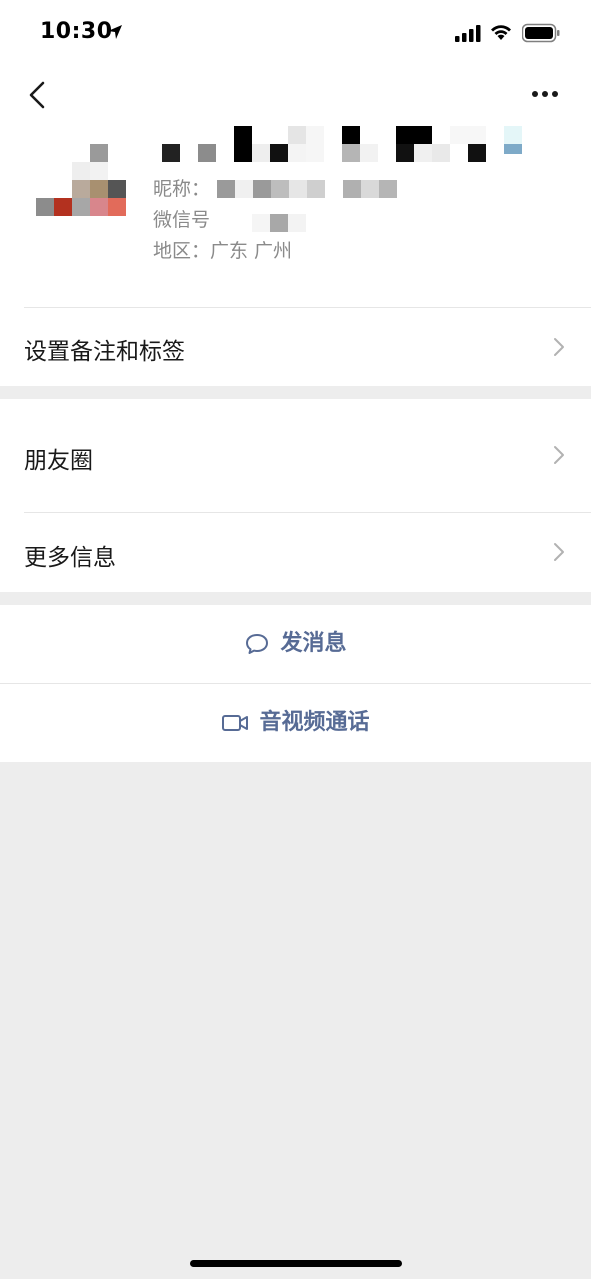 The height and width of the screenshot is (1279, 591). Describe the element at coordinates (296, 1263) in the screenshot. I see `home-indicator` at that location.